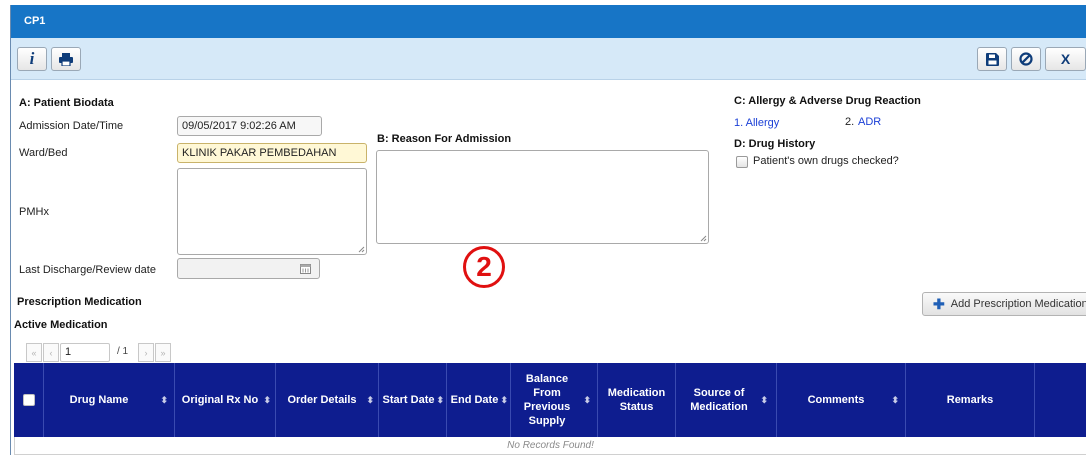 The height and width of the screenshot is (455, 1086). I want to click on close-icon: X, so click(1065, 59).